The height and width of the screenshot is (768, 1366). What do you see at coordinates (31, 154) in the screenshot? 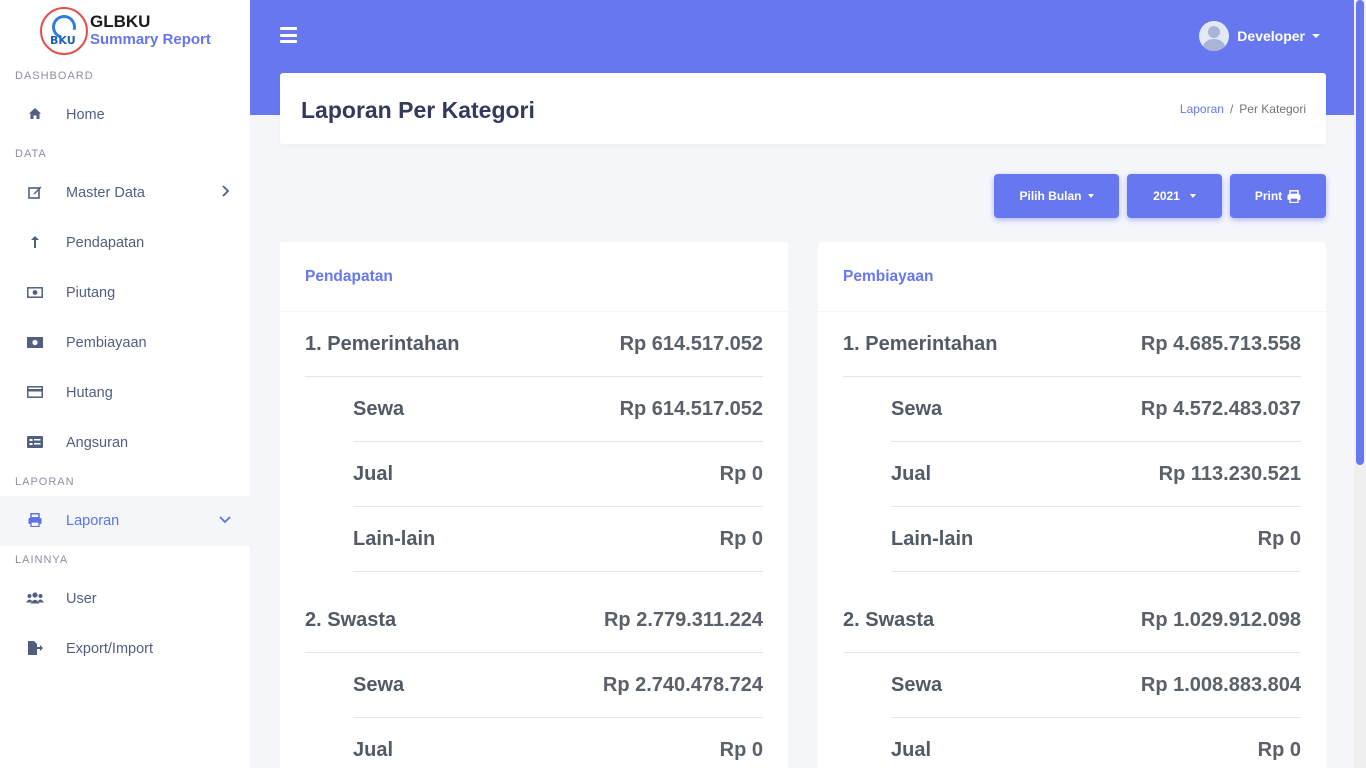
I see `nav-heading-data: DATA` at bounding box center [31, 154].